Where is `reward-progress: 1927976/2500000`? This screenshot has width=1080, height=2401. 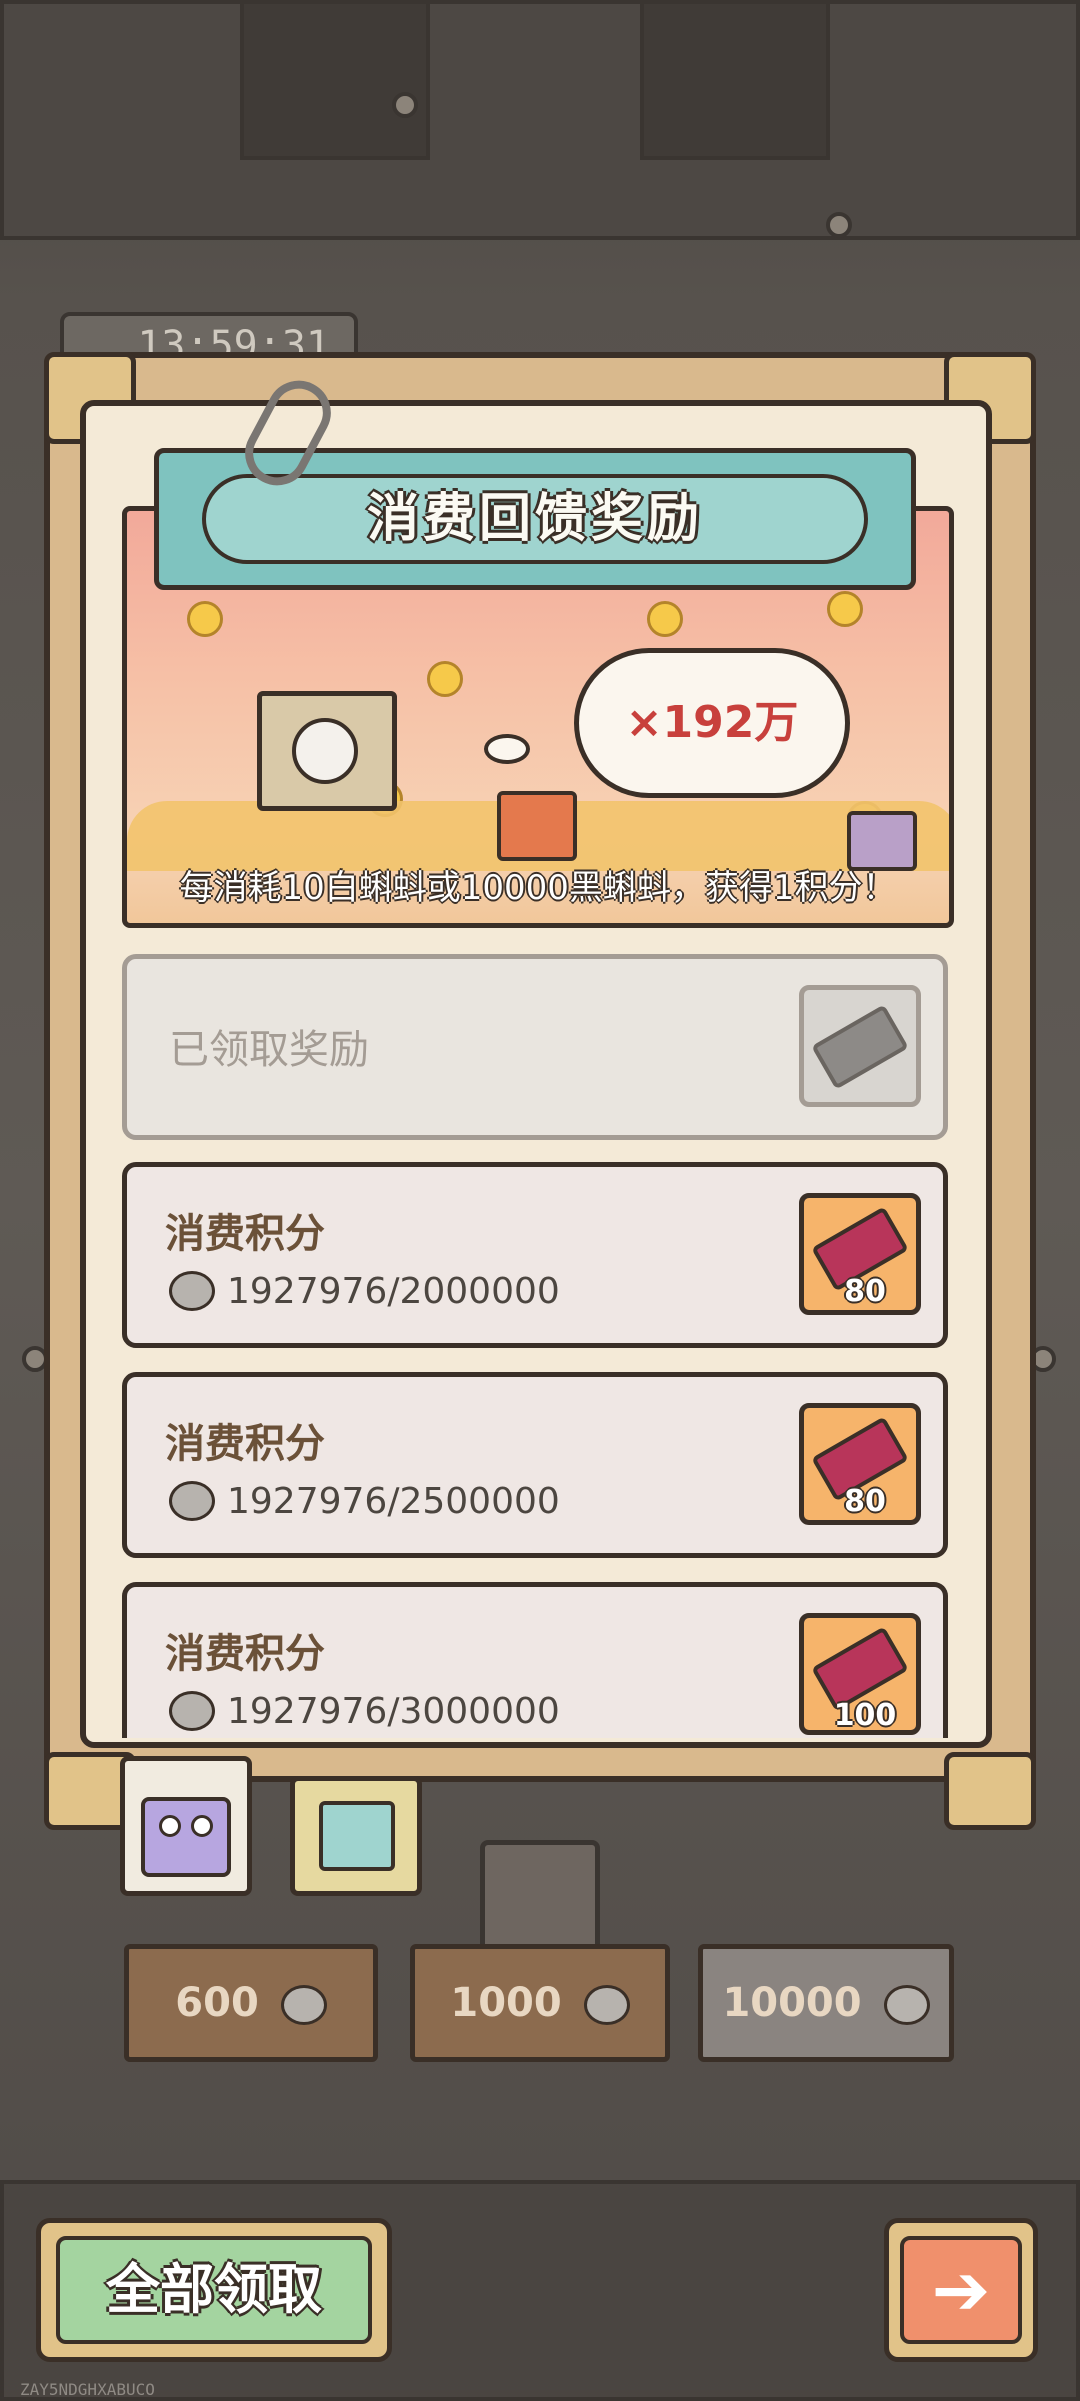
reward-progress: 1927976/2500000 is located at coordinates (393, 1501).